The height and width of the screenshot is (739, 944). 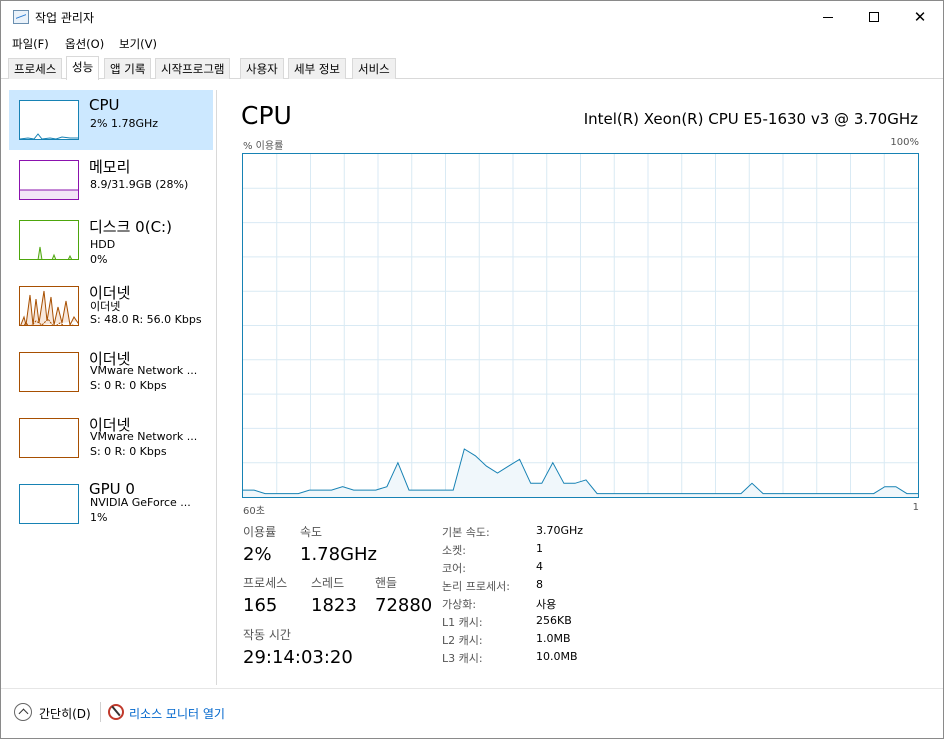 I want to click on resource-ethernet-1: 이더넷 이더넷 S: 48.0 R: 56.0 Kbps, so click(x=111, y=306).